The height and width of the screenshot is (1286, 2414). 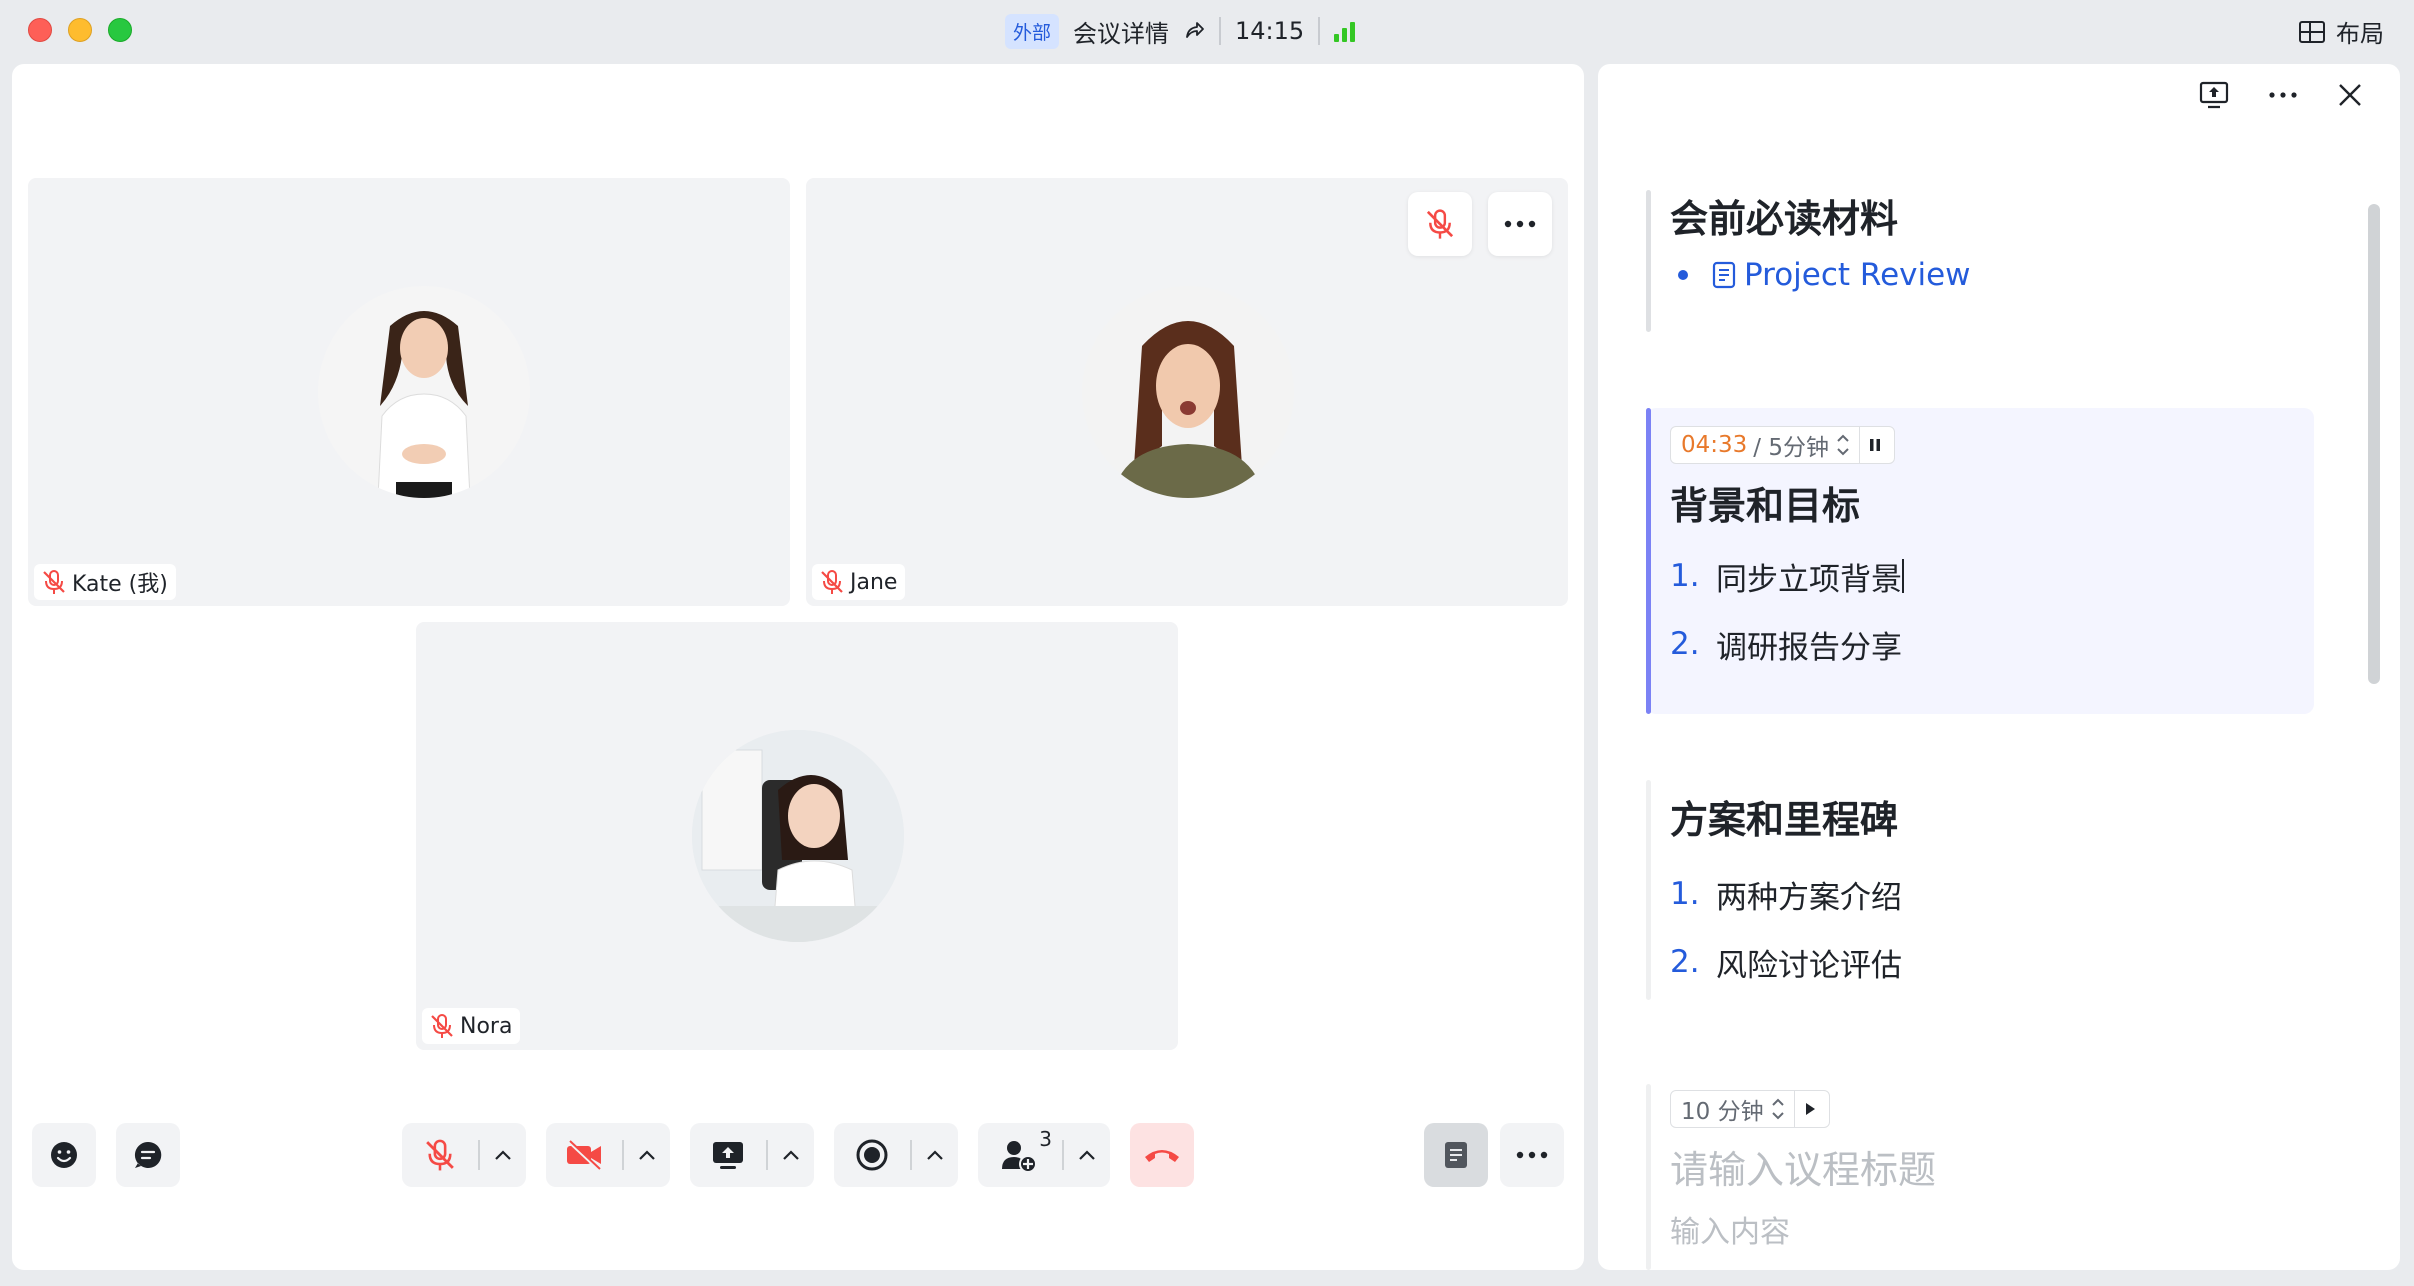 I want to click on avatar-nora, so click(x=798, y=836).